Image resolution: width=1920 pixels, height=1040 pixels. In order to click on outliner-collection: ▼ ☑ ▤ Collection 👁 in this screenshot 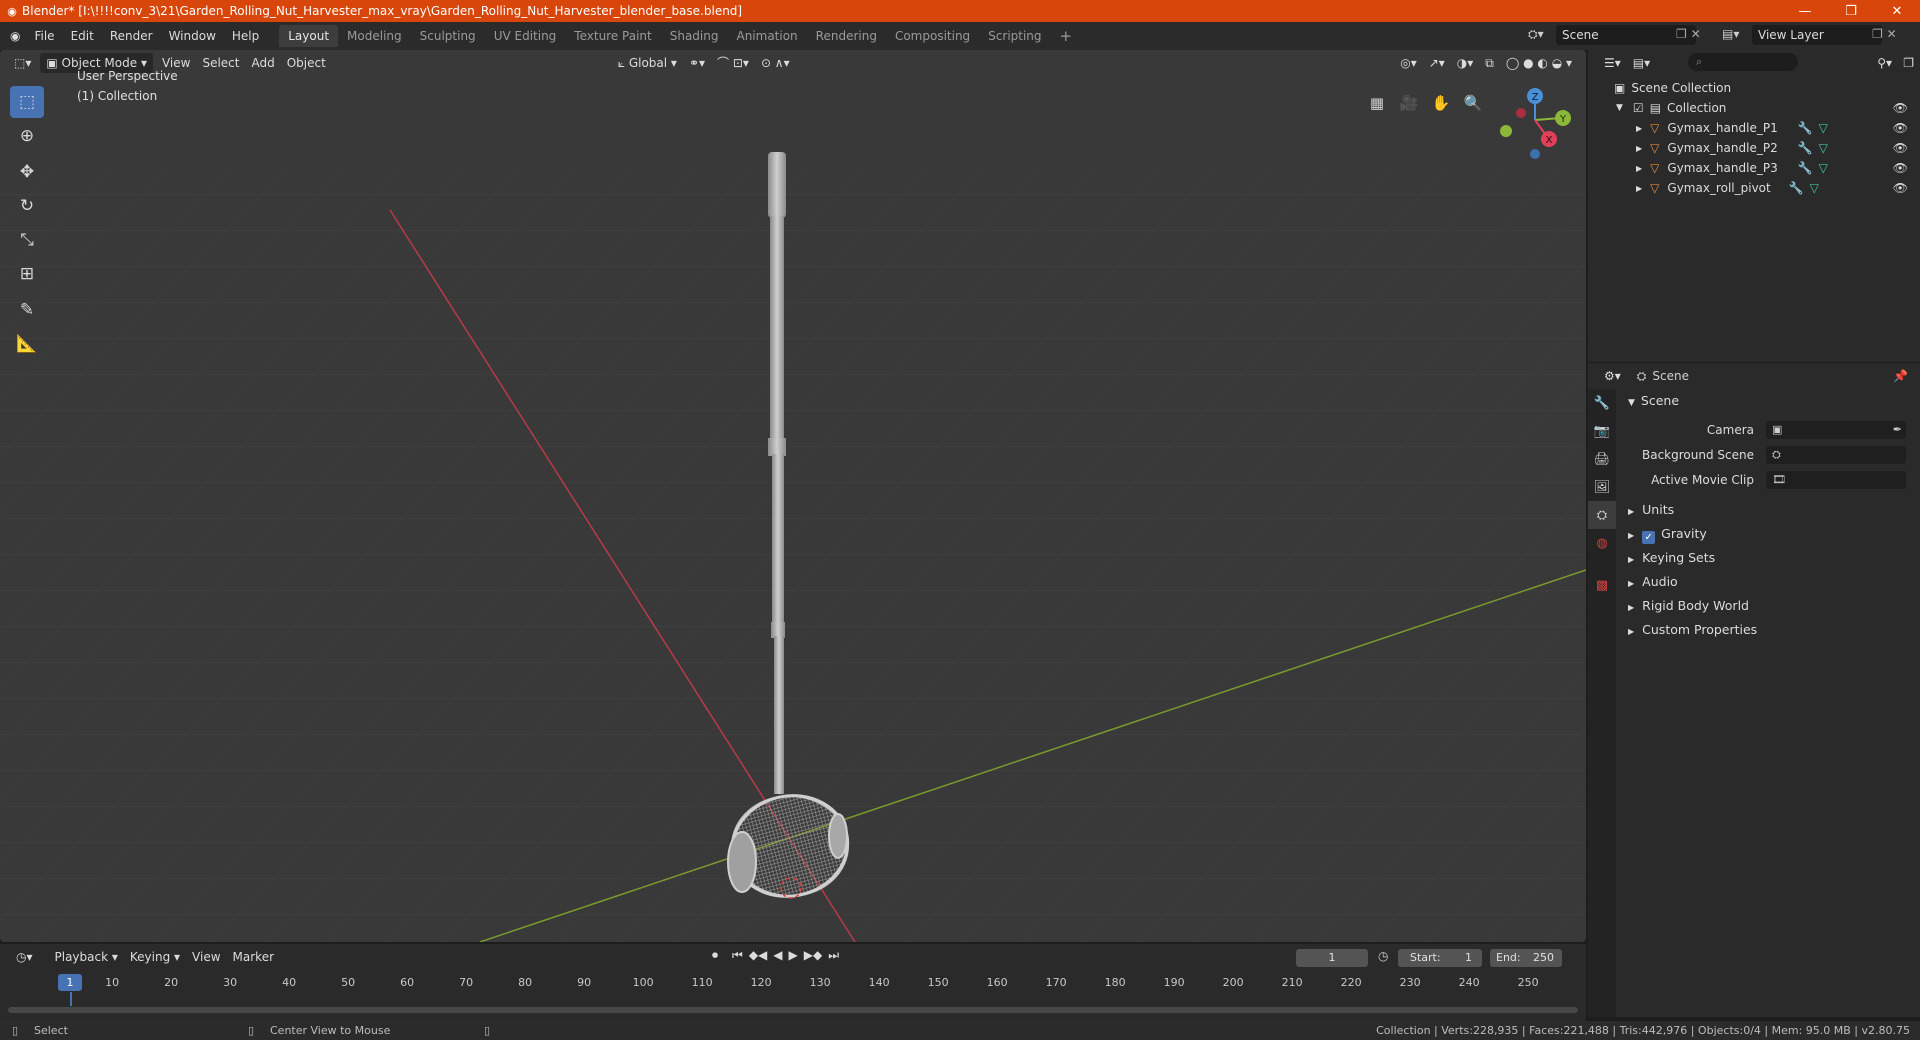, I will do `click(1754, 108)`.